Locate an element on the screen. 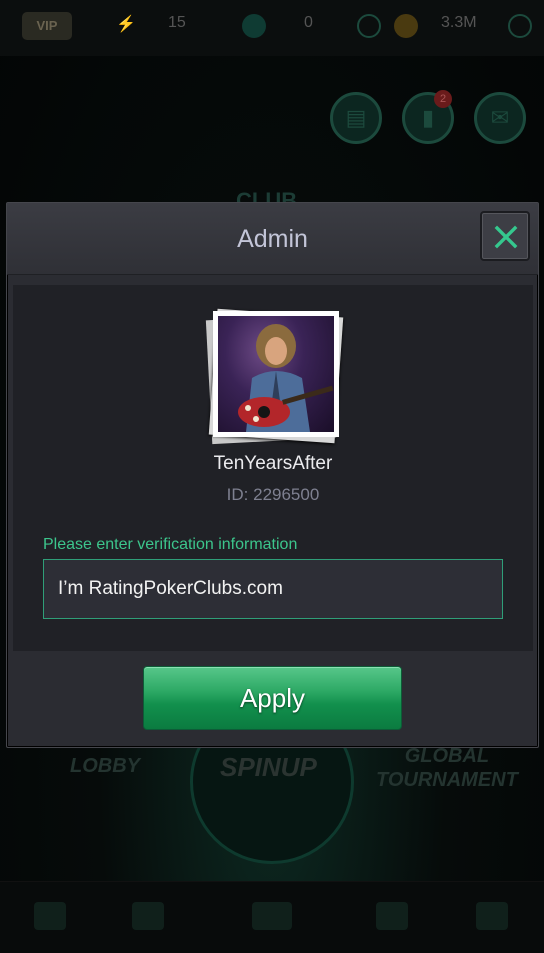  avatar-photo-frame is located at coordinates (276, 374).